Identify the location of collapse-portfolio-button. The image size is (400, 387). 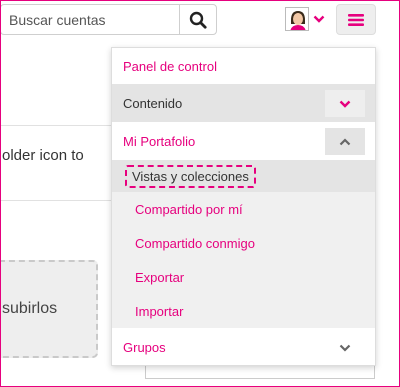
(345, 141).